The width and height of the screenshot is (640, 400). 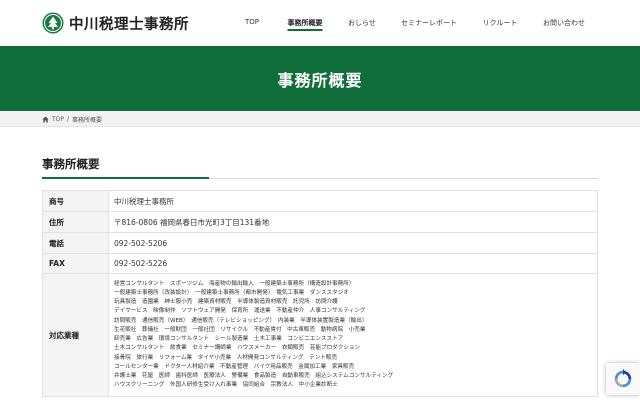 What do you see at coordinates (75, 222) in the screenshot?
I see `row-label-address: 住所` at bounding box center [75, 222].